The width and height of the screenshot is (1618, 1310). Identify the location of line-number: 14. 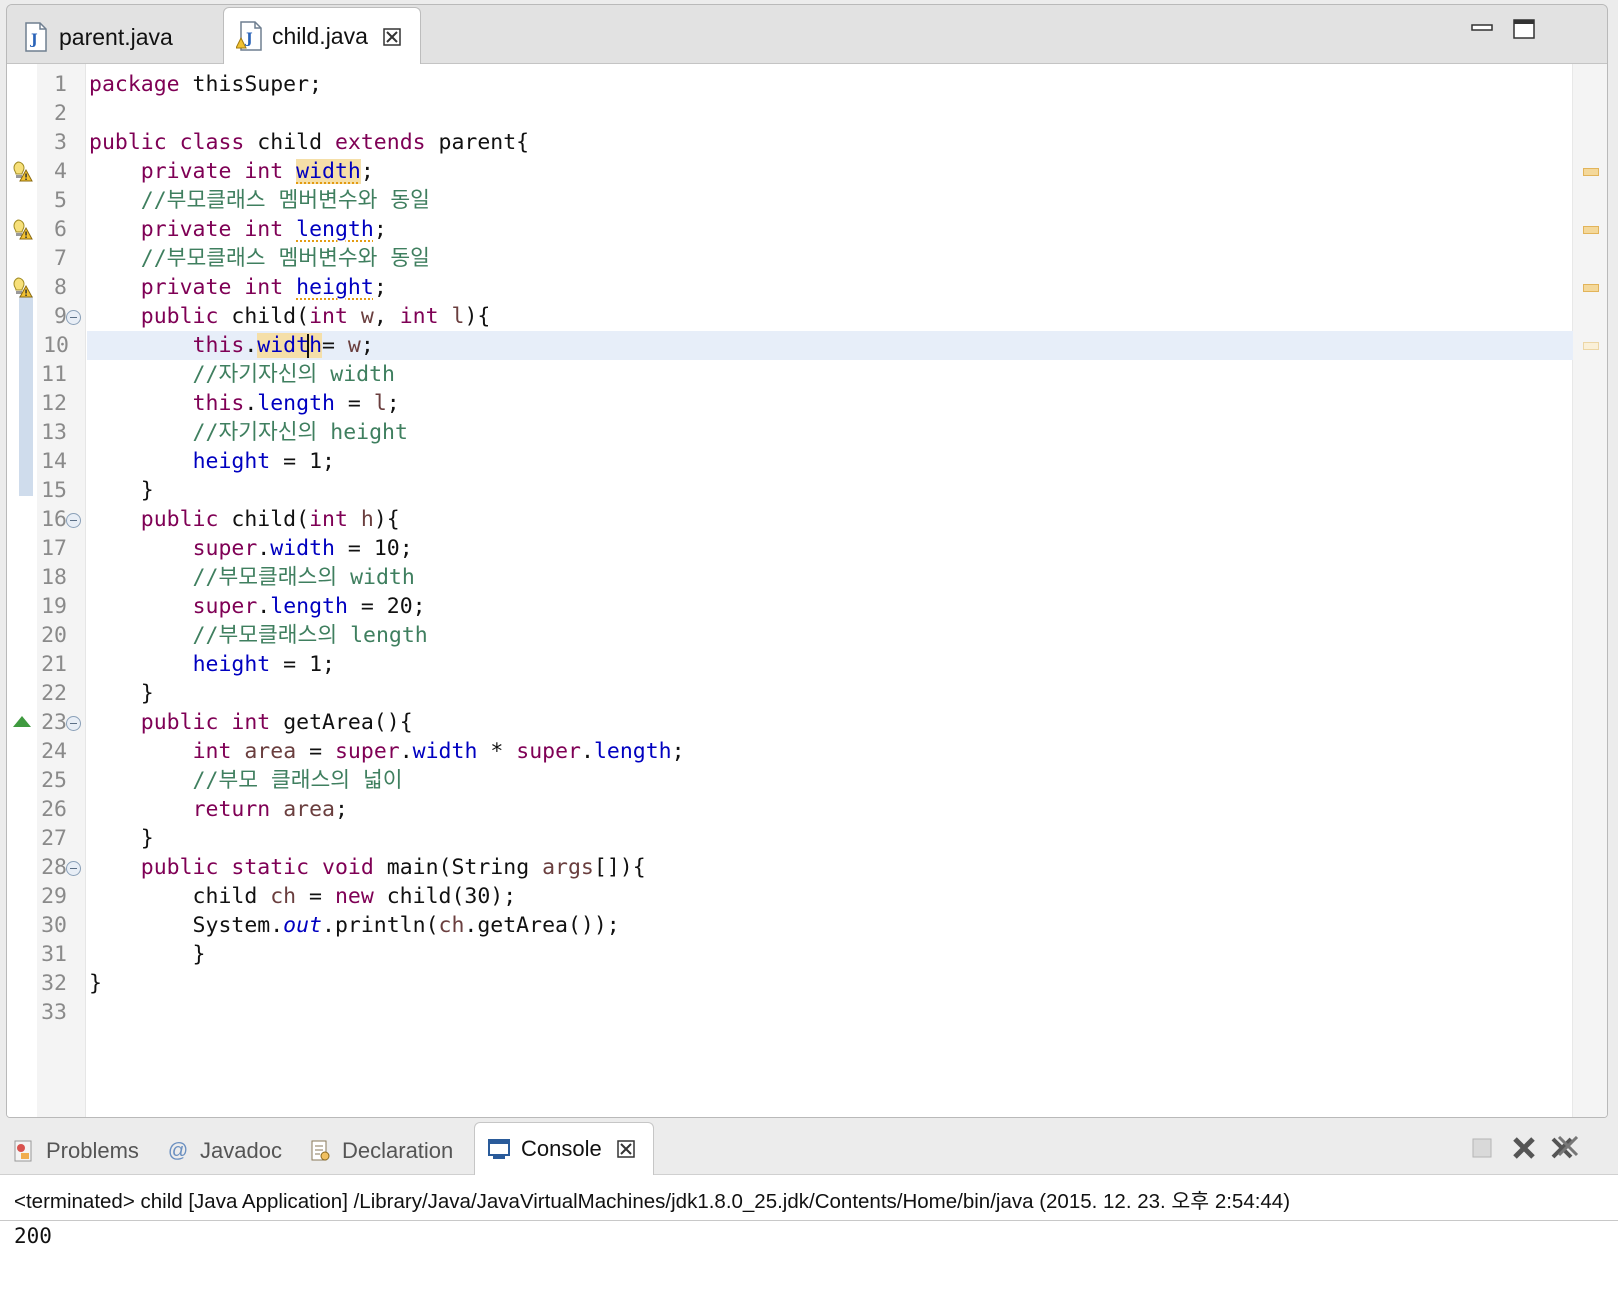
(54, 461).